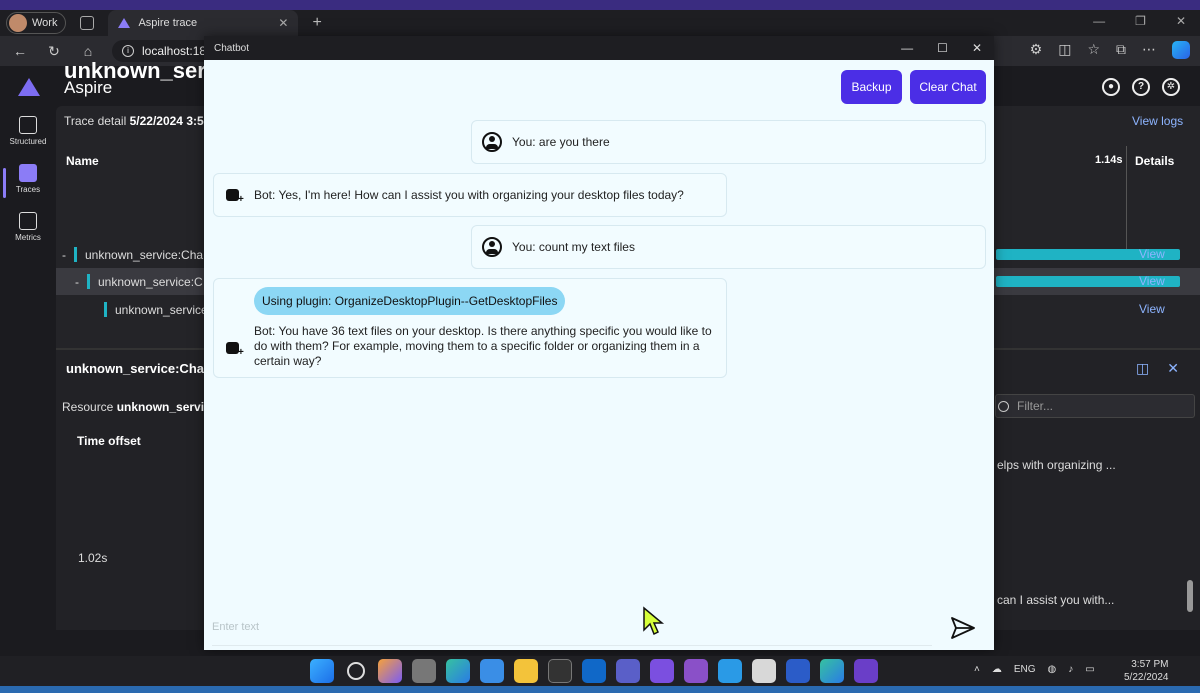 Image resolution: width=1200 pixels, height=693 pixels. What do you see at coordinates (322, 671) in the screenshot?
I see `start-icon` at bounding box center [322, 671].